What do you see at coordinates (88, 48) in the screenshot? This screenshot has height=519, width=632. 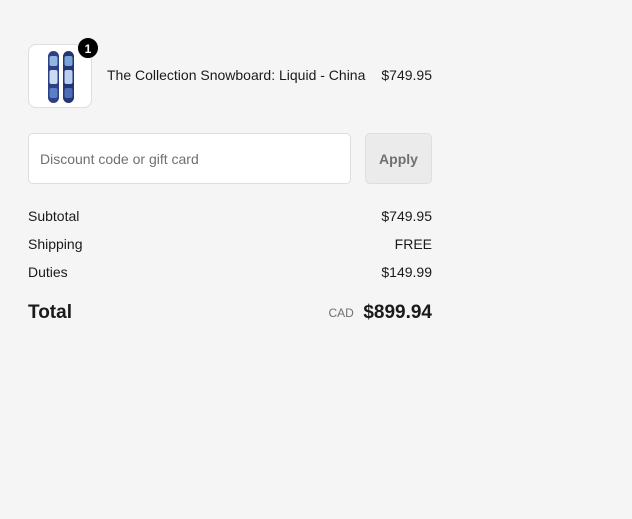 I see `quantity-badge: 1` at bounding box center [88, 48].